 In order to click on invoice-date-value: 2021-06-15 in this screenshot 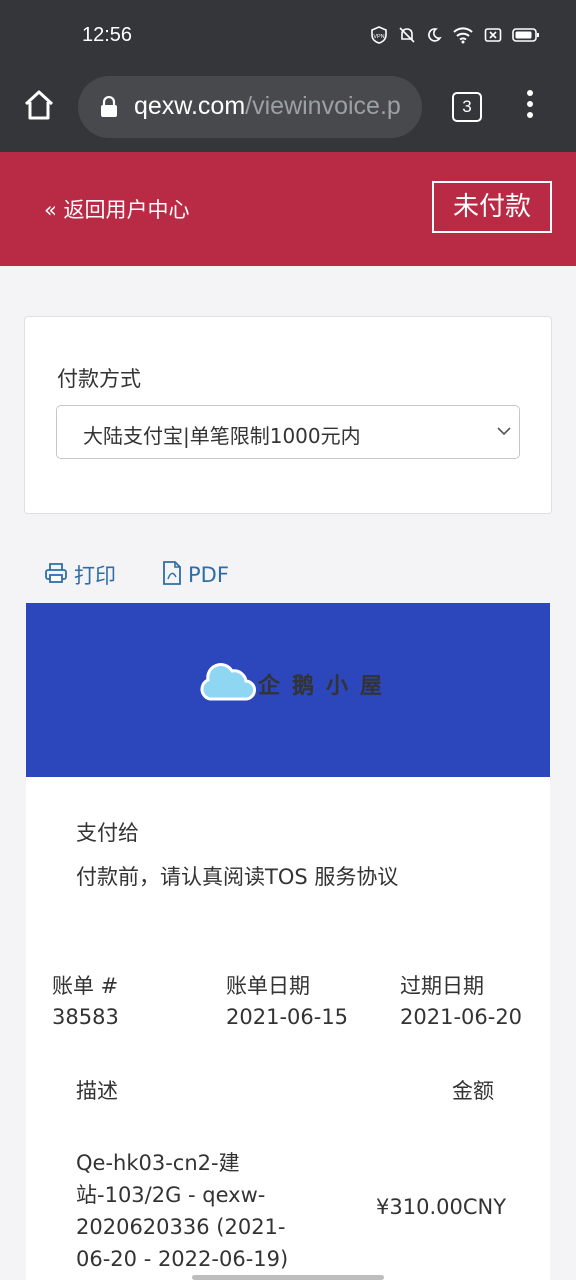, I will do `click(287, 1017)`.